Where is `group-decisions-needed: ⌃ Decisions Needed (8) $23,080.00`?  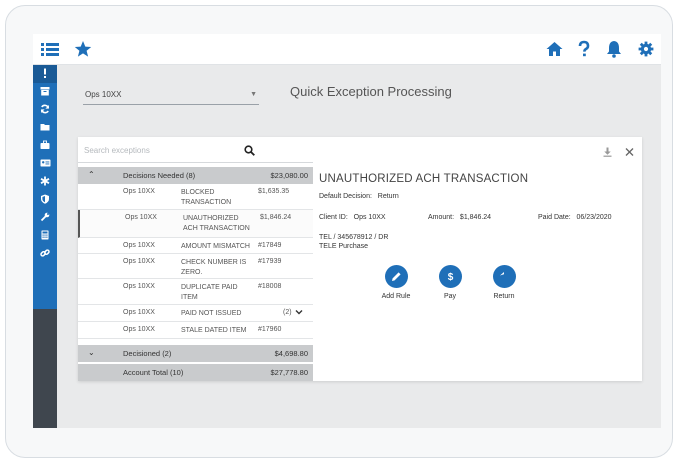 group-decisions-needed: ⌃ Decisions Needed (8) $23,080.00 is located at coordinates (195, 175).